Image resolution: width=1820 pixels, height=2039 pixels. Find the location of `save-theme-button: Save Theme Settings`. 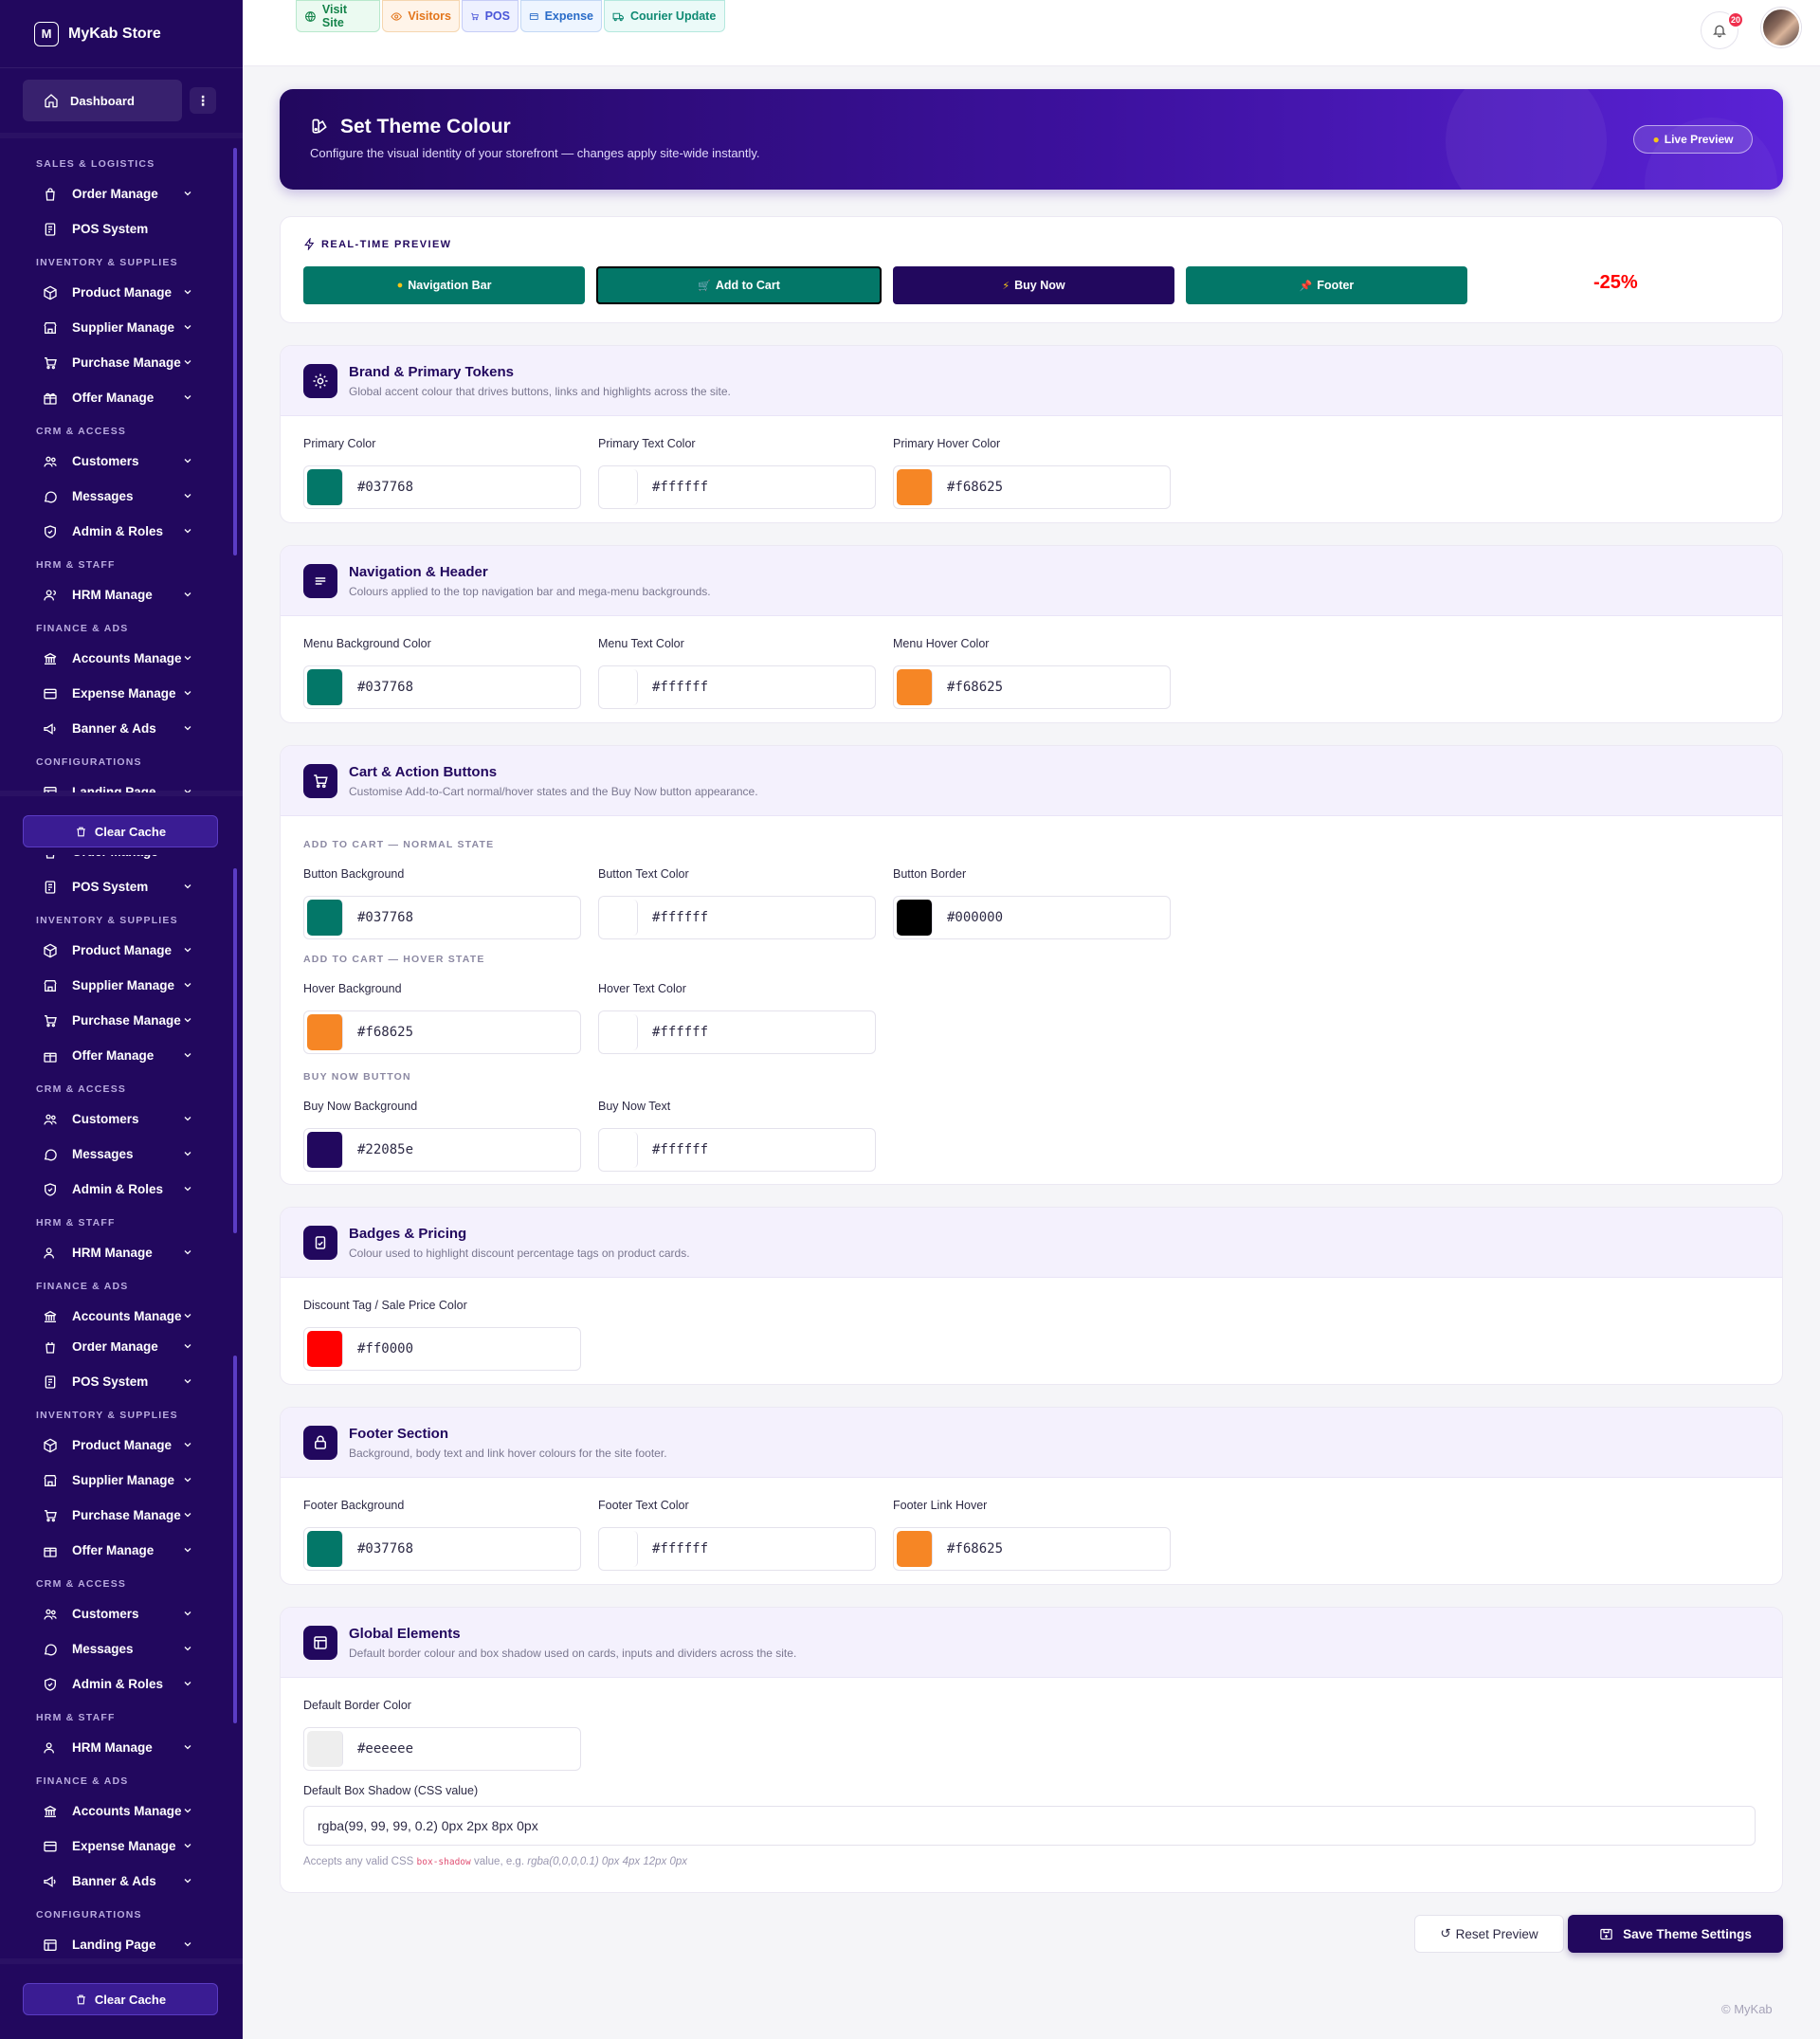

save-theme-button: Save Theme Settings is located at coordinates (1675, 1934).